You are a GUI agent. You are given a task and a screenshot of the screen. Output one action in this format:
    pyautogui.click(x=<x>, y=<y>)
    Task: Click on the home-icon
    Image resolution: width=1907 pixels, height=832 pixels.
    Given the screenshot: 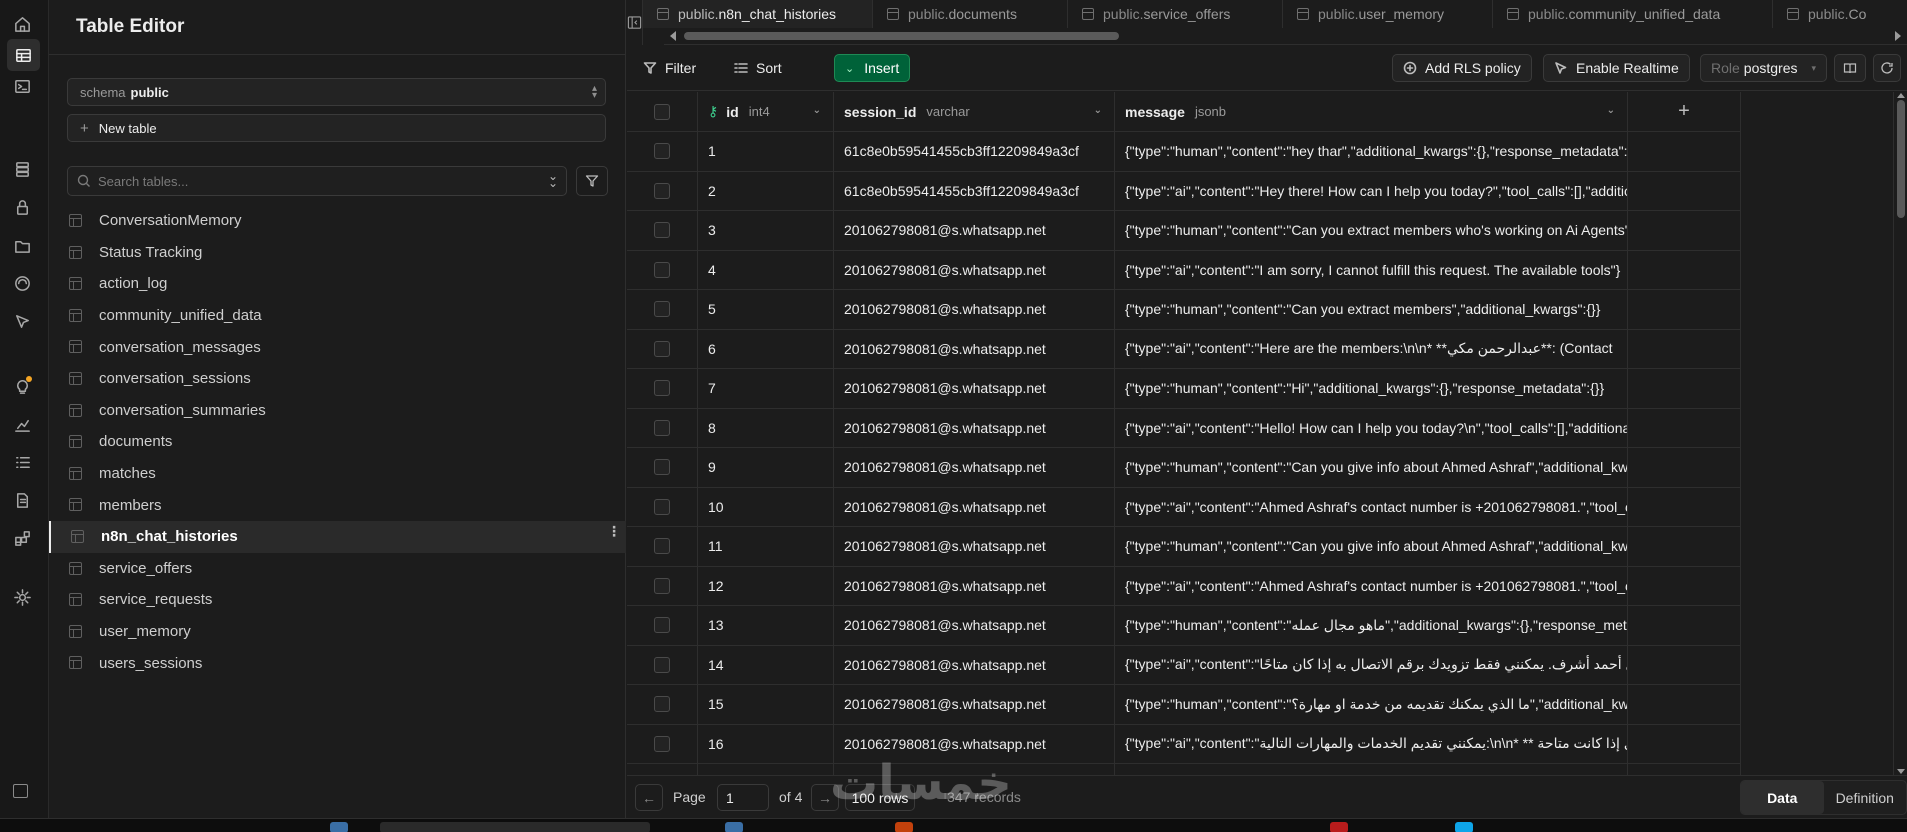 What is the action you would take?
    pyautogui.click(x=22, y=24)
    